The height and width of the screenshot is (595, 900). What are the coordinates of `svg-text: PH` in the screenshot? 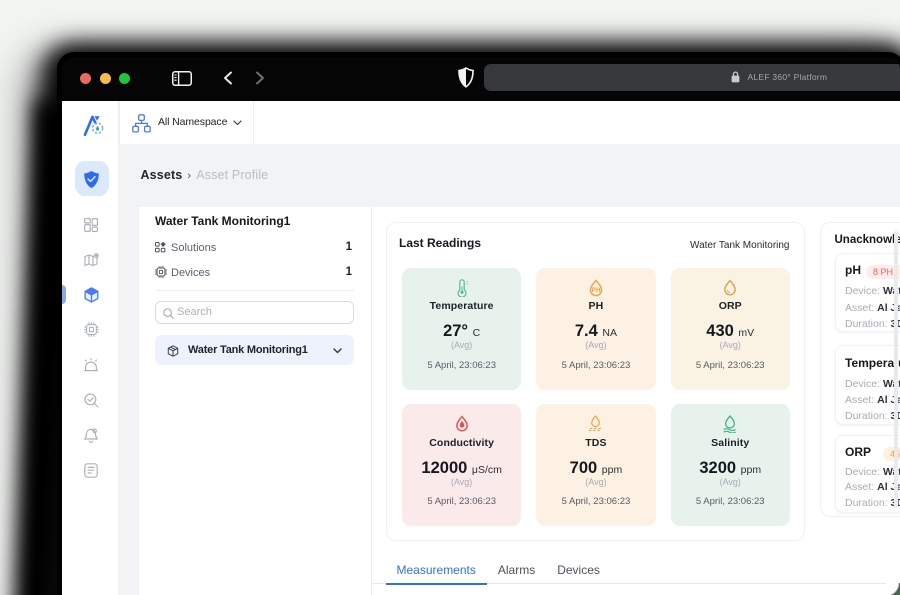 It's located at (595, 290).